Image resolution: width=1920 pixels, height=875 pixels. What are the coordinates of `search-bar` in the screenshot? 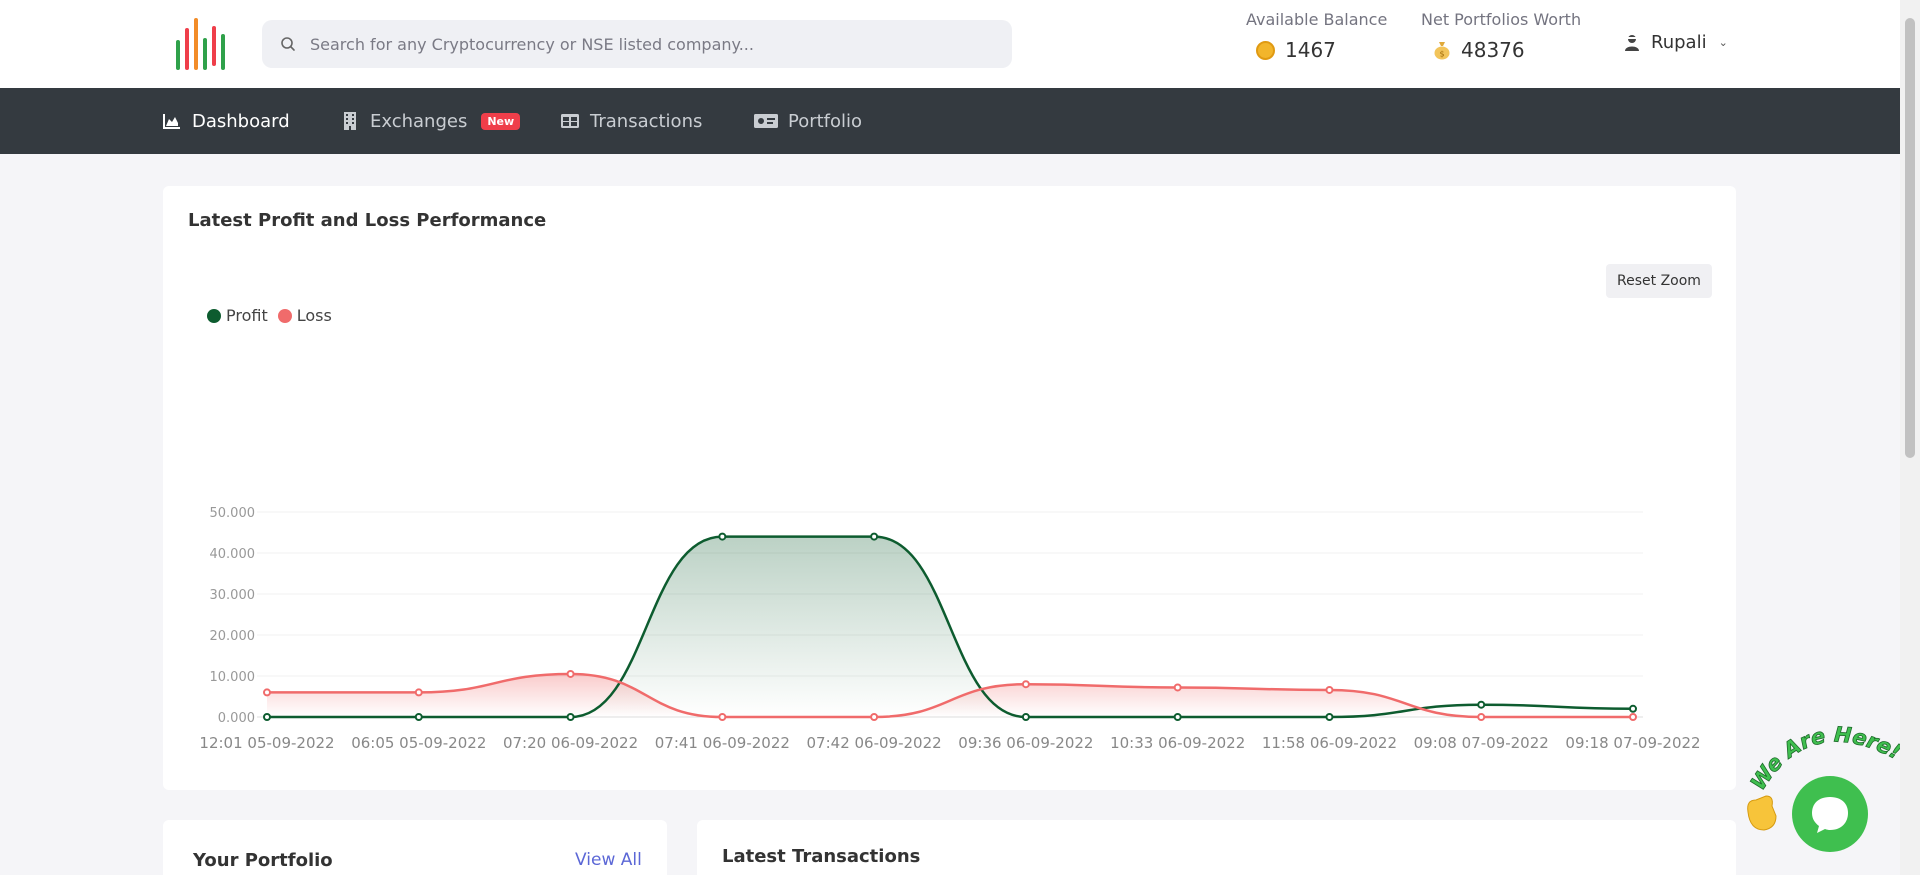 It's located at (637, 44).